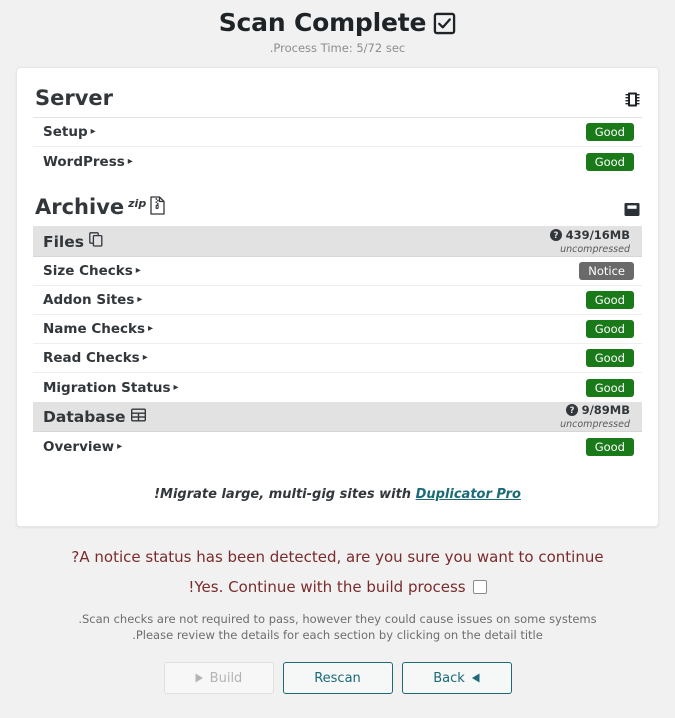  I want to click on row-wordpress-text: WordPress, so click(84, 161).